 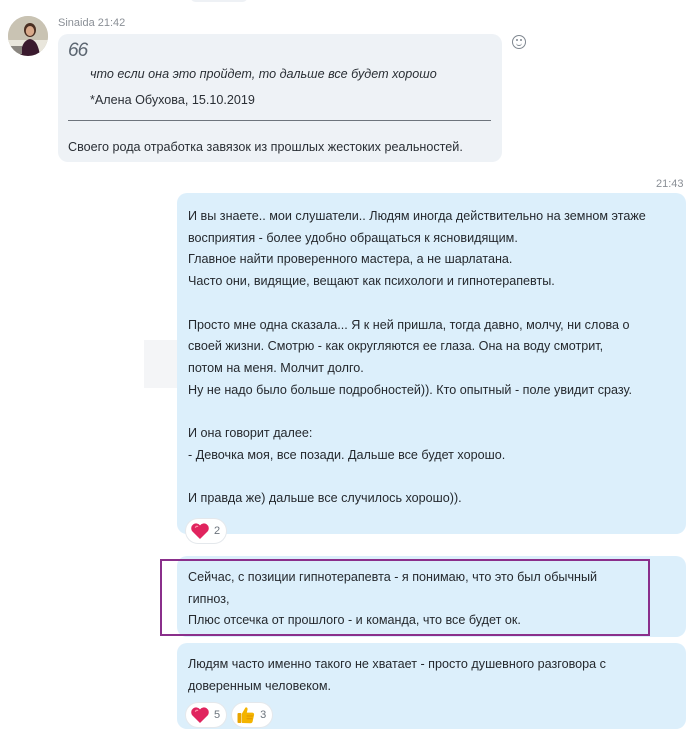 I want to click on background-artifact, so click(x=161, y=364).